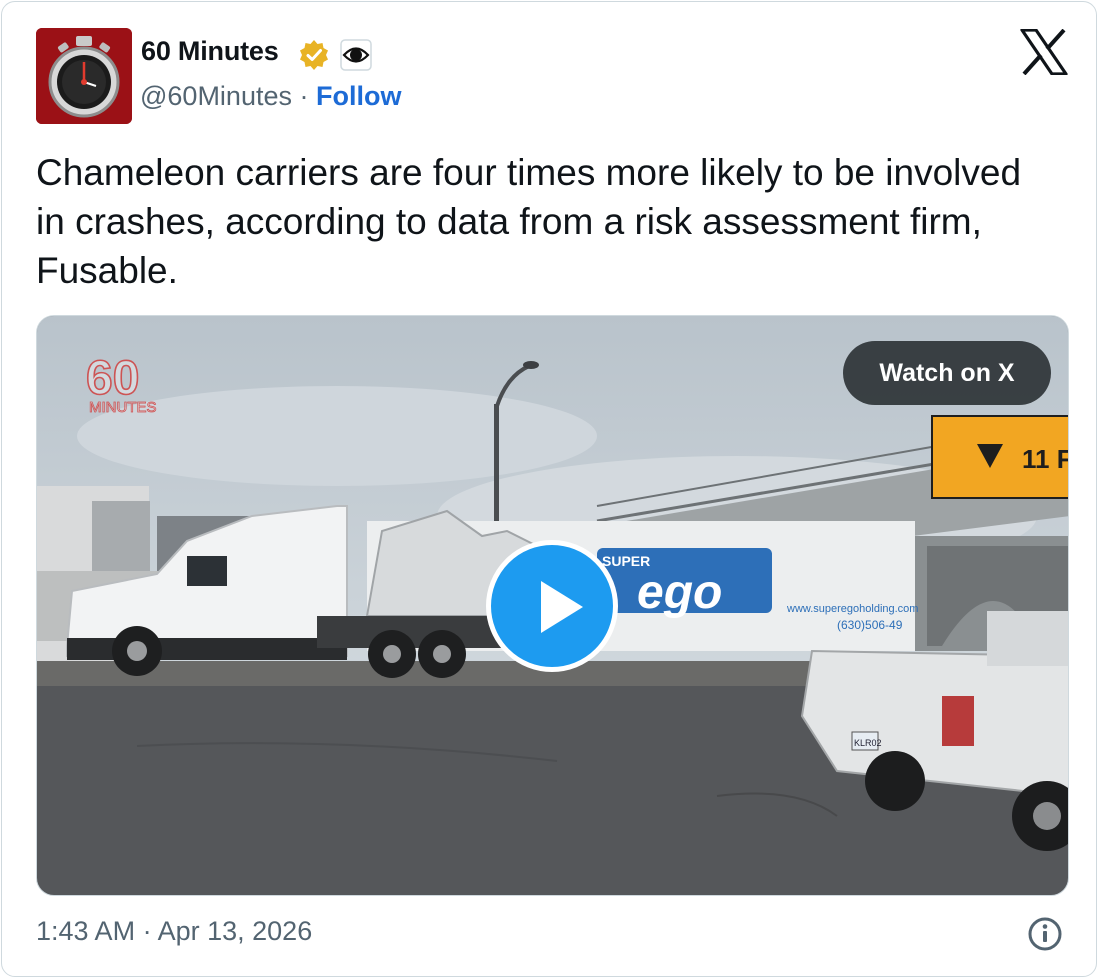 The height and width of the screenshot is (980, 1100). Describe the element at coordinates (314, 55) in the screenshot. I see `verified-gold-badge-icon` at that location.